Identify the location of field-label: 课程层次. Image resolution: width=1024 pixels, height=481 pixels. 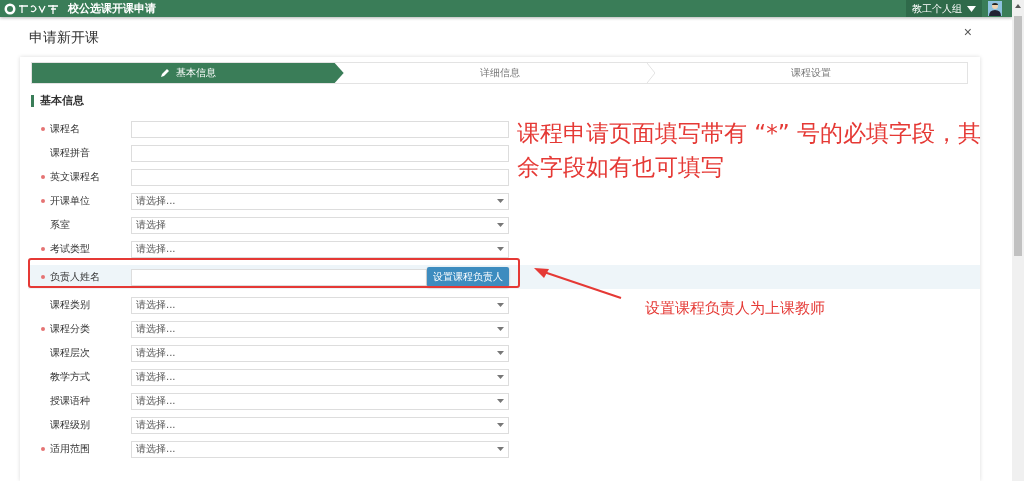
(70, 353).